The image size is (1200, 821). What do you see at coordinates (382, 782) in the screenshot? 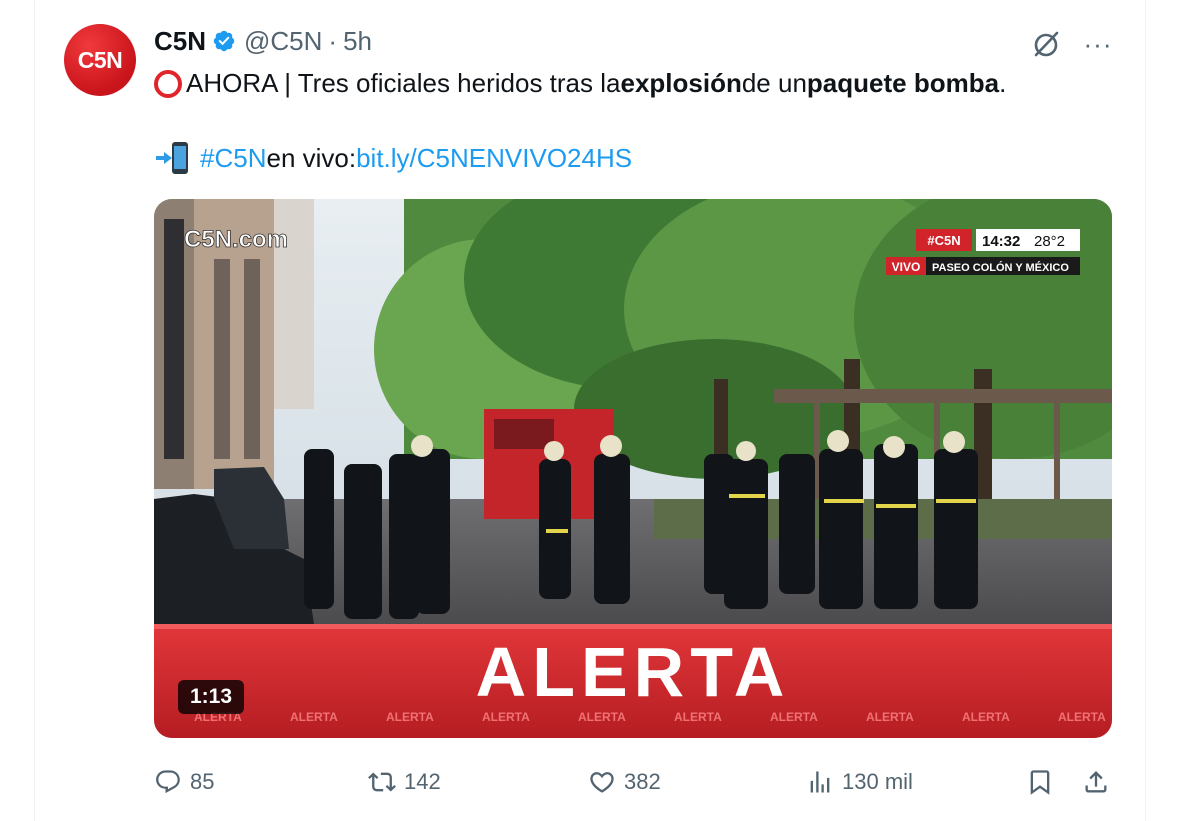
I see `retweet-icon` at bounding box center [382, 782].